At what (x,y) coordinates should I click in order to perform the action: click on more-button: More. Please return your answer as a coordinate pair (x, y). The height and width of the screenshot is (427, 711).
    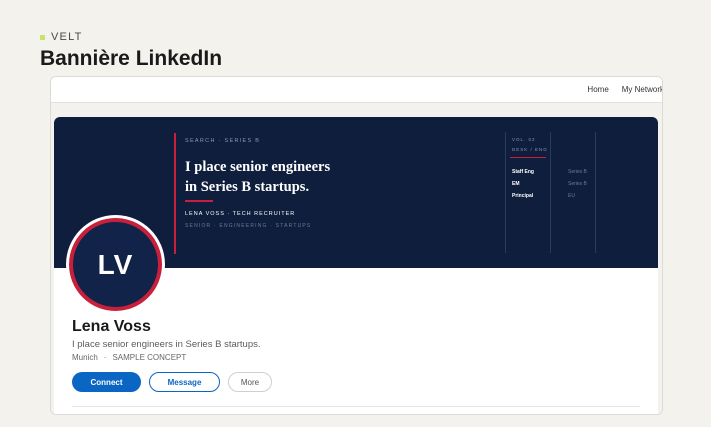
    Looking at the image, I should click on (250, 382).